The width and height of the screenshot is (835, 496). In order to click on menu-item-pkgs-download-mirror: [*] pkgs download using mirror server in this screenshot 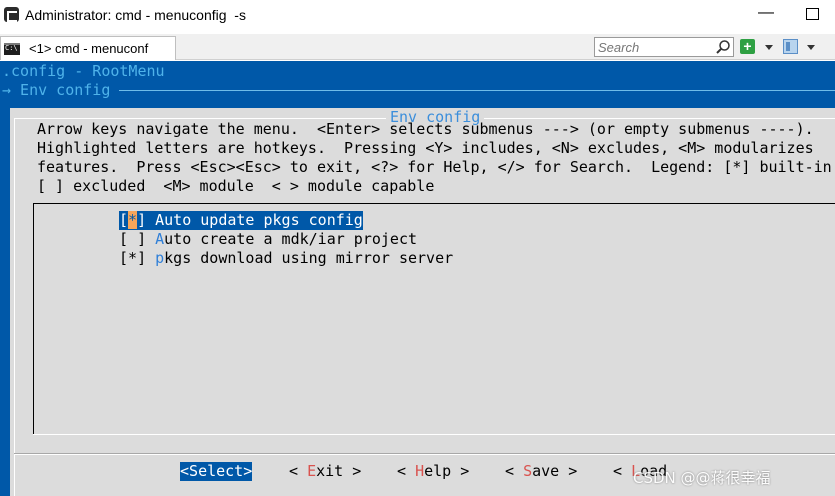, I will do `click(286, 258)`.